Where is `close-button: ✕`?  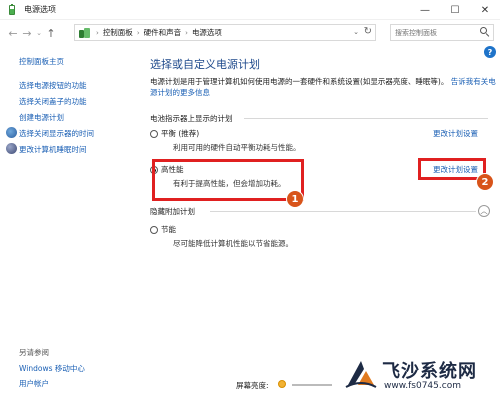 close-button: ✕ is located at coordinates (485, 10).